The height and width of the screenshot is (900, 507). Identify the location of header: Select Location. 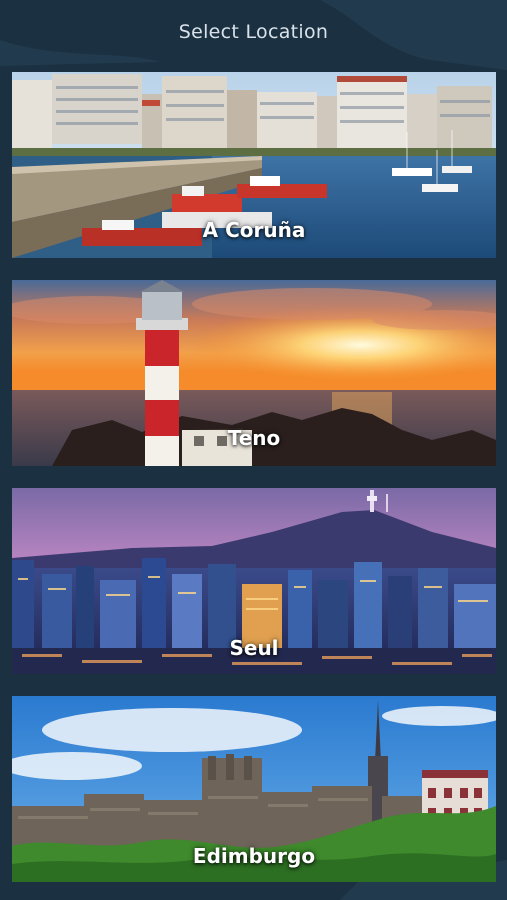
(253, 32).